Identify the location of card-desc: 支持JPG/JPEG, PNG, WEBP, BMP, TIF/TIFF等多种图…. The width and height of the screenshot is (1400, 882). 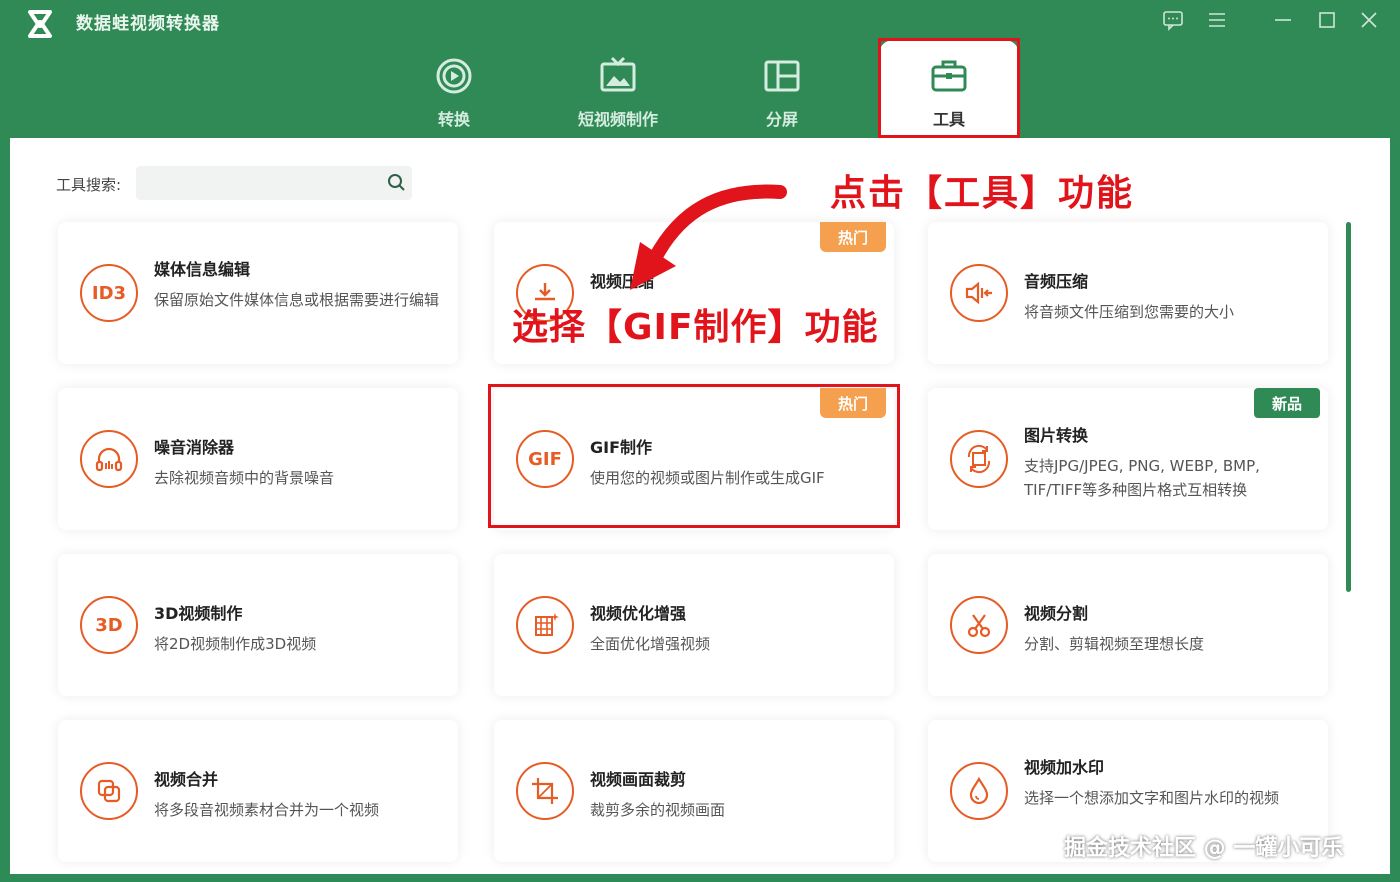
(1142, 478).